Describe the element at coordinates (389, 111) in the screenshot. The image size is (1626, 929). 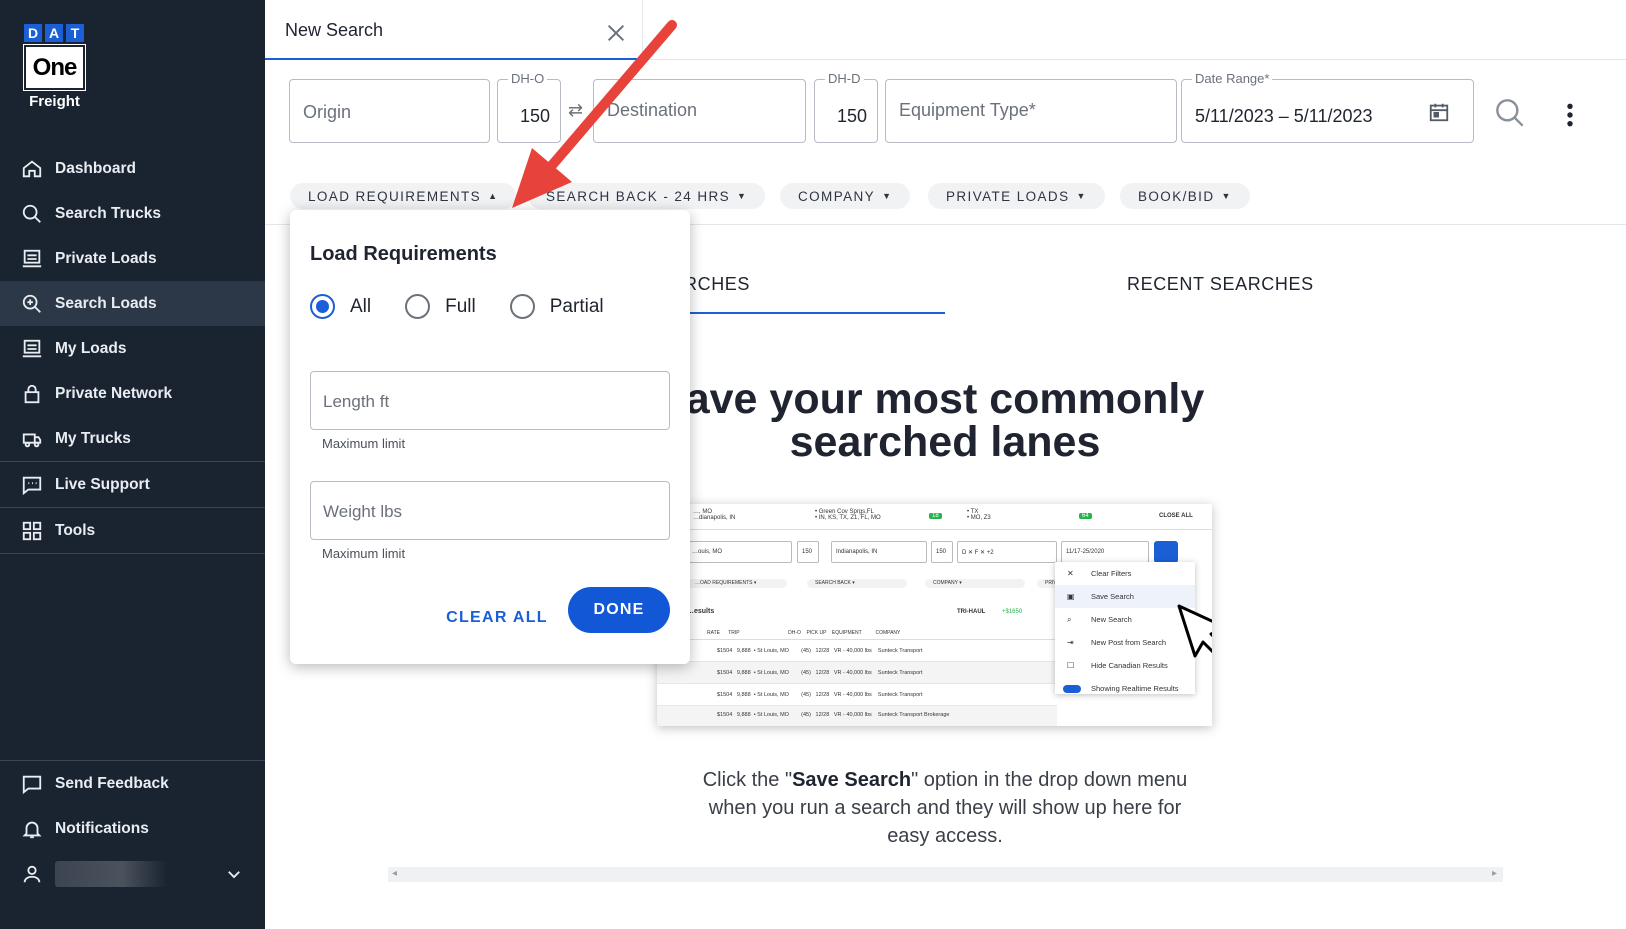
I see `origin-input: Origin` at that location.